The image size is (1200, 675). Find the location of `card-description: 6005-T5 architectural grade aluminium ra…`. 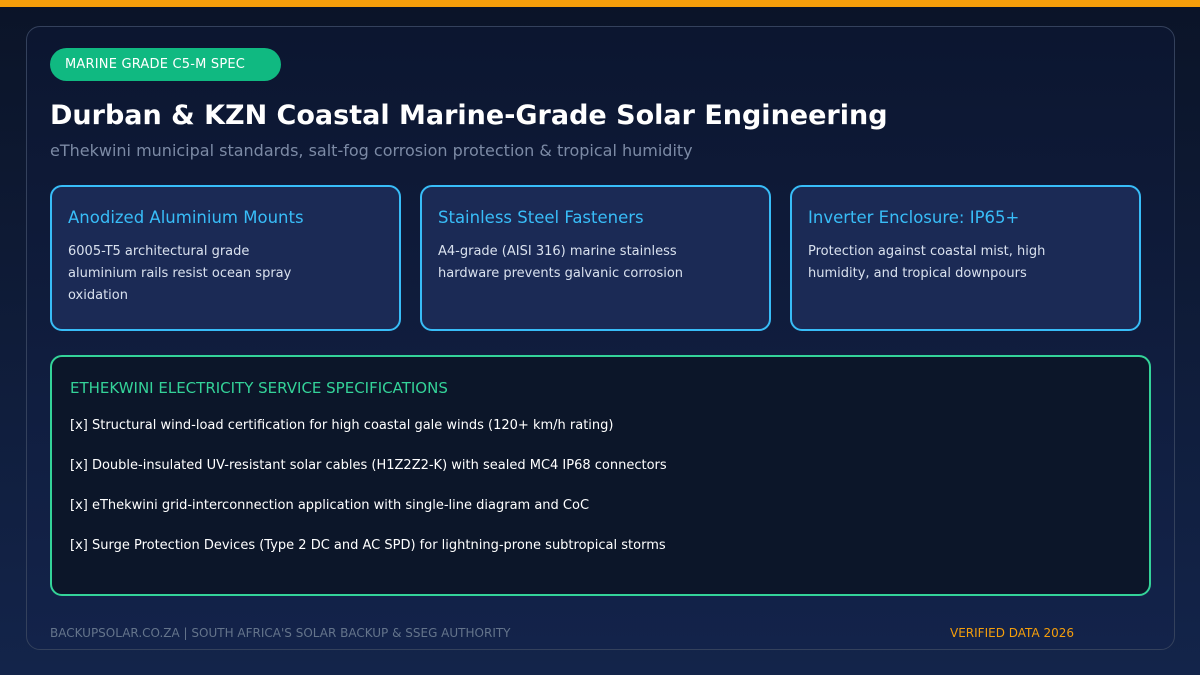

card-description: 6005-T5 architectural grade aluminium ra… is located at coordinates (180, 273).